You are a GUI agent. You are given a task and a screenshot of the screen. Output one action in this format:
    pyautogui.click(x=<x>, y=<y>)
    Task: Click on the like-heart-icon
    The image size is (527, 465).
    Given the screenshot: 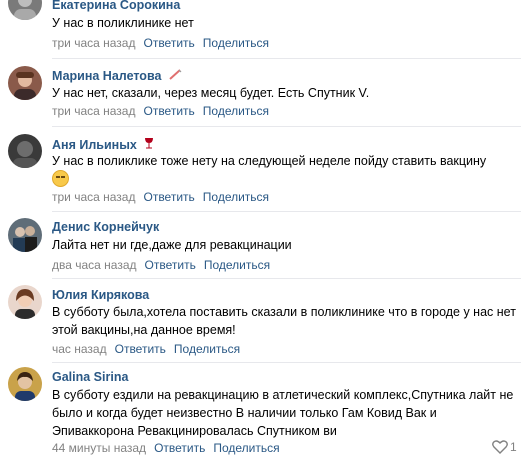 What is the action you would take?
    pyautogui.click(x=500, y=449)
    